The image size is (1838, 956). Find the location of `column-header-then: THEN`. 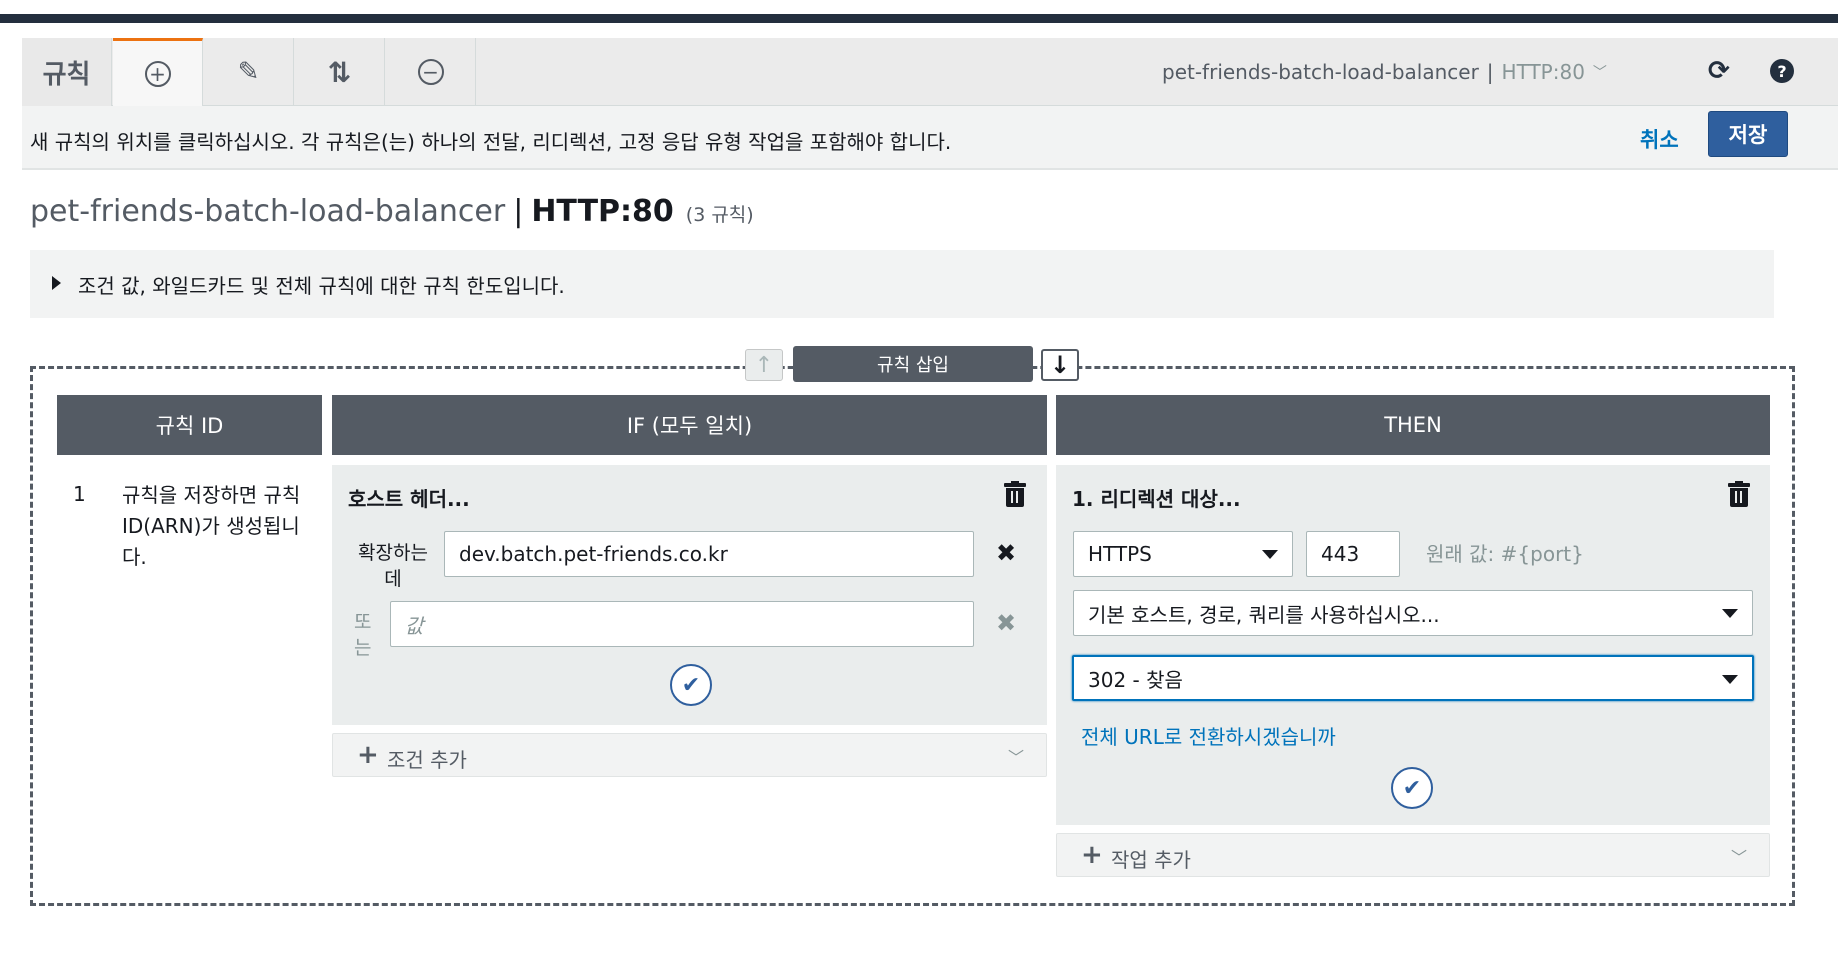

column-header-then: THEN is located at coordinates (1413, 425).